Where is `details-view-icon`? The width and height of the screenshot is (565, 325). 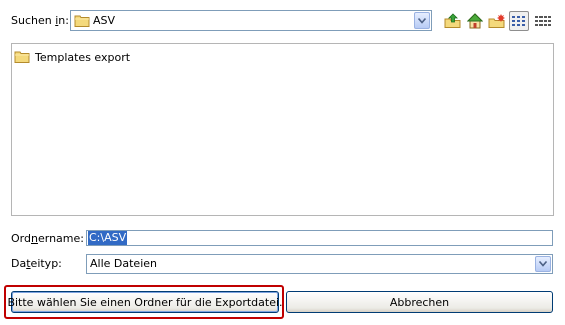
details-view-icon is located at coordinates (543, 21).